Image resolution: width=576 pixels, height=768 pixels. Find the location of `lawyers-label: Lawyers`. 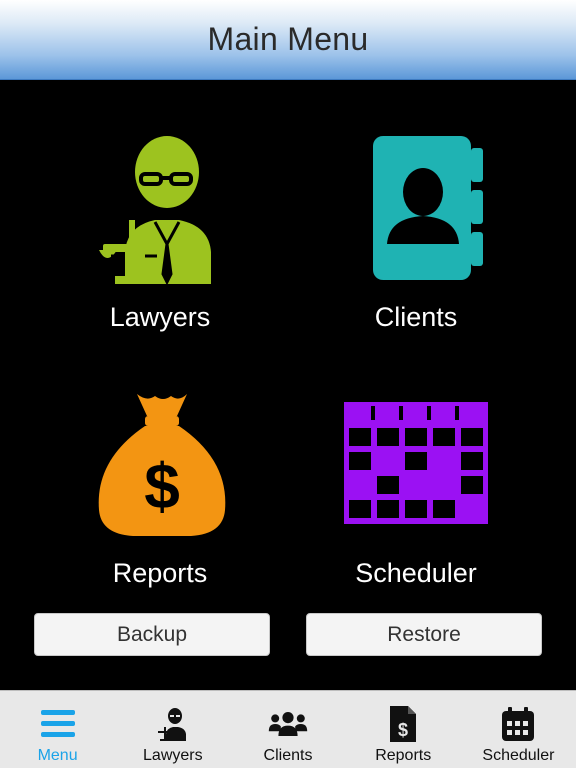

lawyers-label: Lawyers is located at coordinates (160, 317).